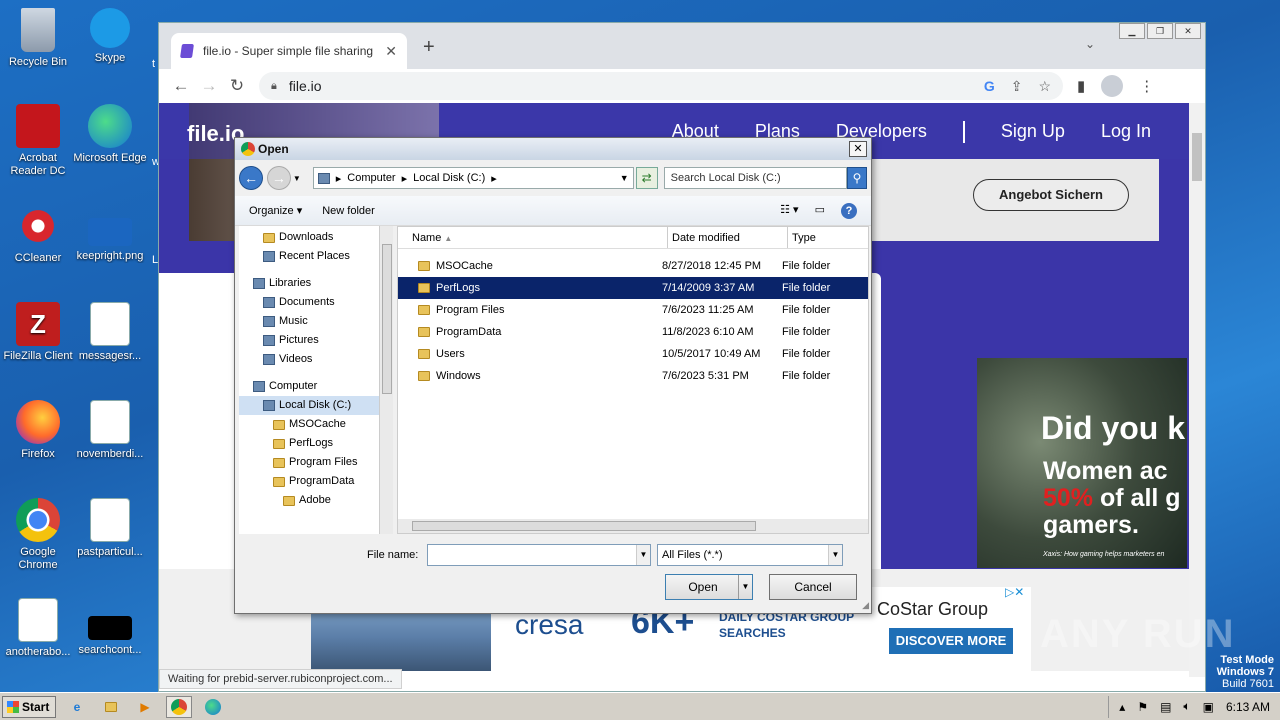  Describe the element at coordinates (865, 605) in the screenshot. I see `resize-grip-icon: ◢` at that location.